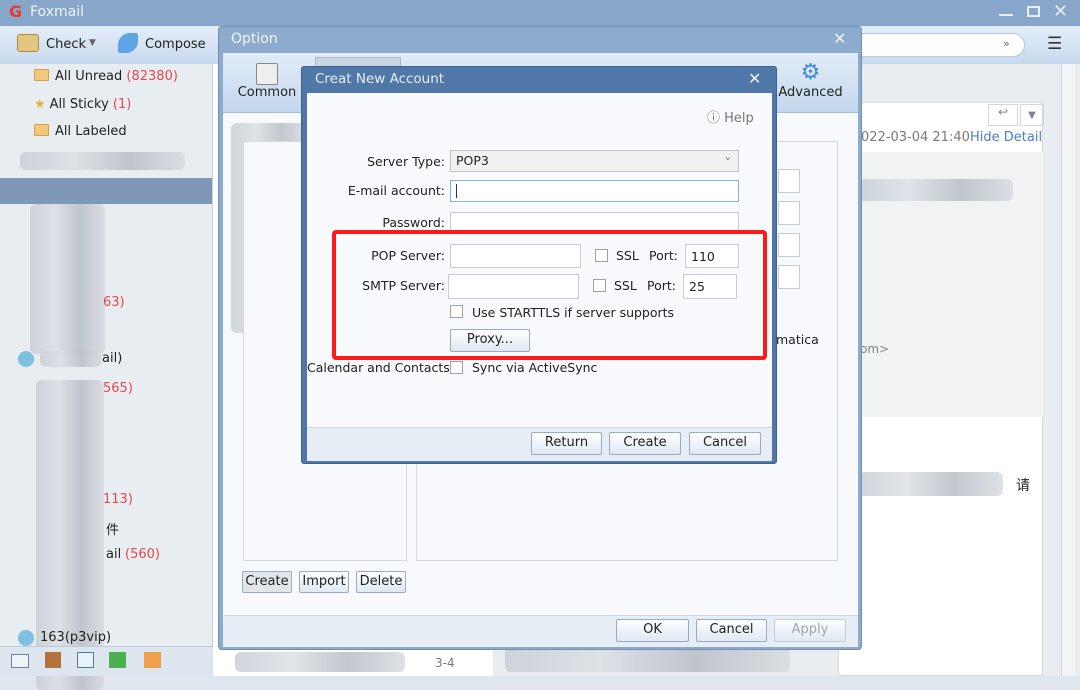  What do you see at coordinates (41, 75) in the screenshot?
I see `folder-icon` at bounding box center [41, 75].